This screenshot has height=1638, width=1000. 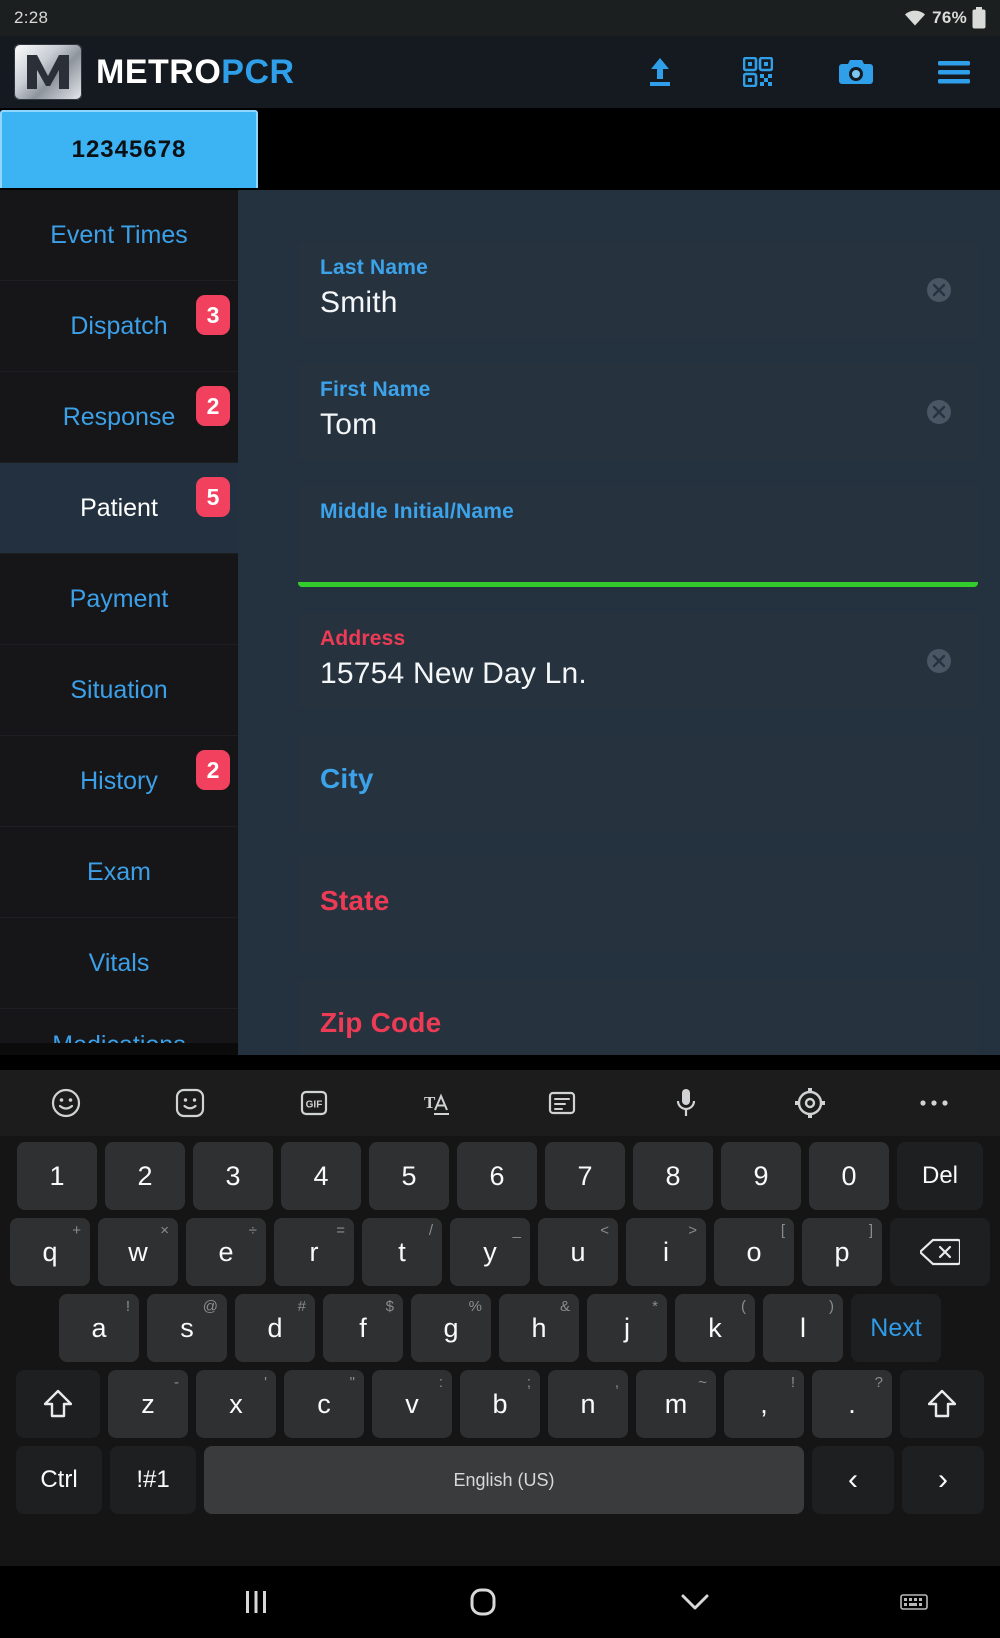 I want to click on field-first-name: First Name Tom, so click(x=638, y=412).